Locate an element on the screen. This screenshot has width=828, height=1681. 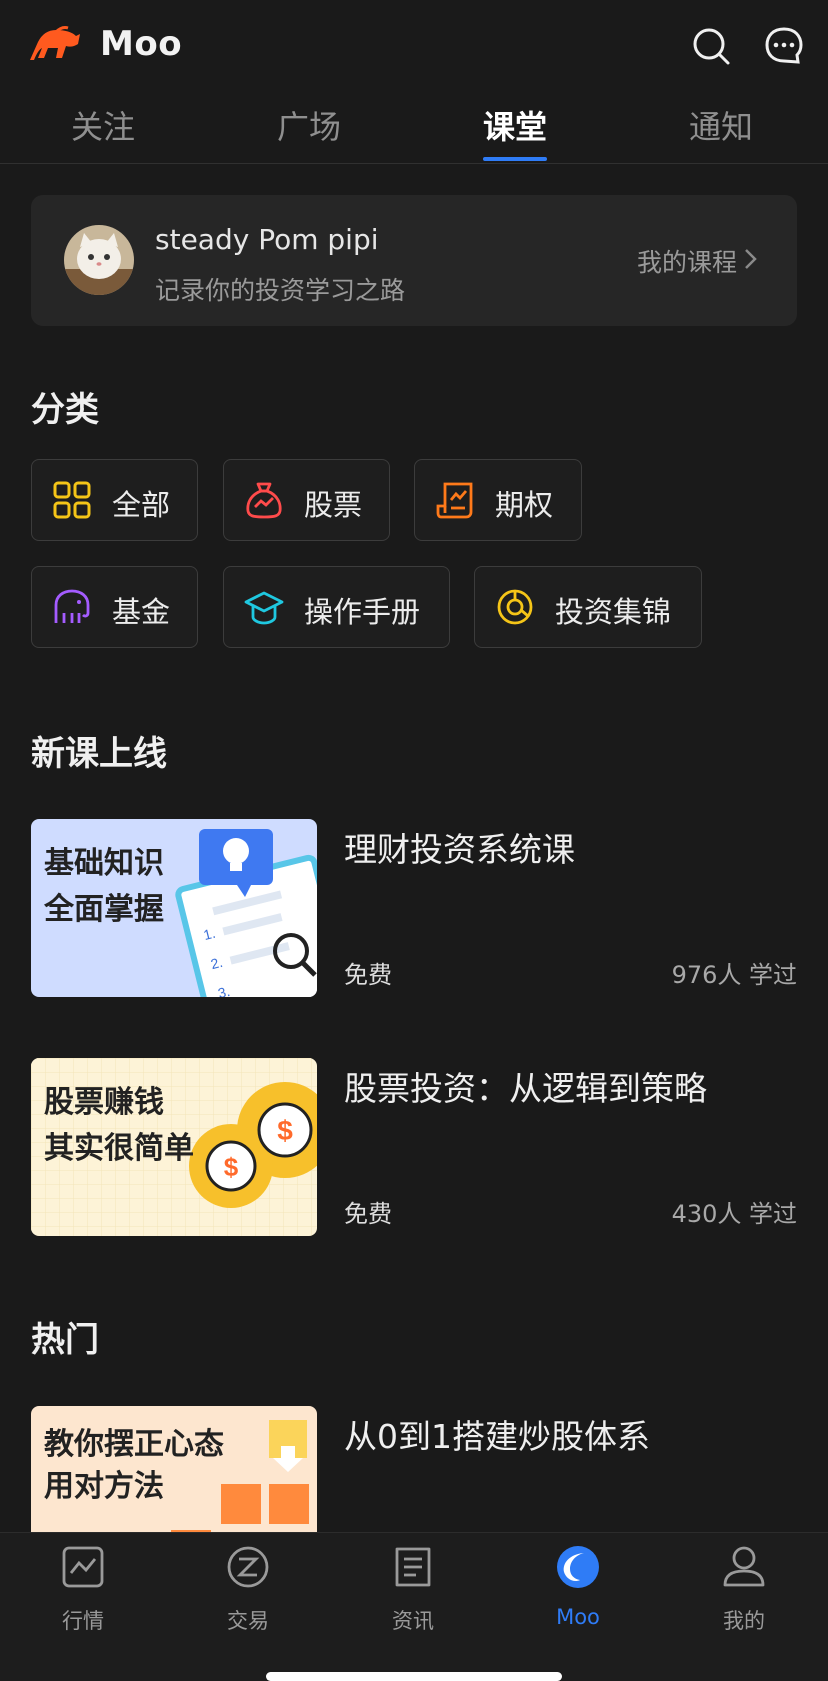
category-options: 期权 is located at coordinates (498, 500).